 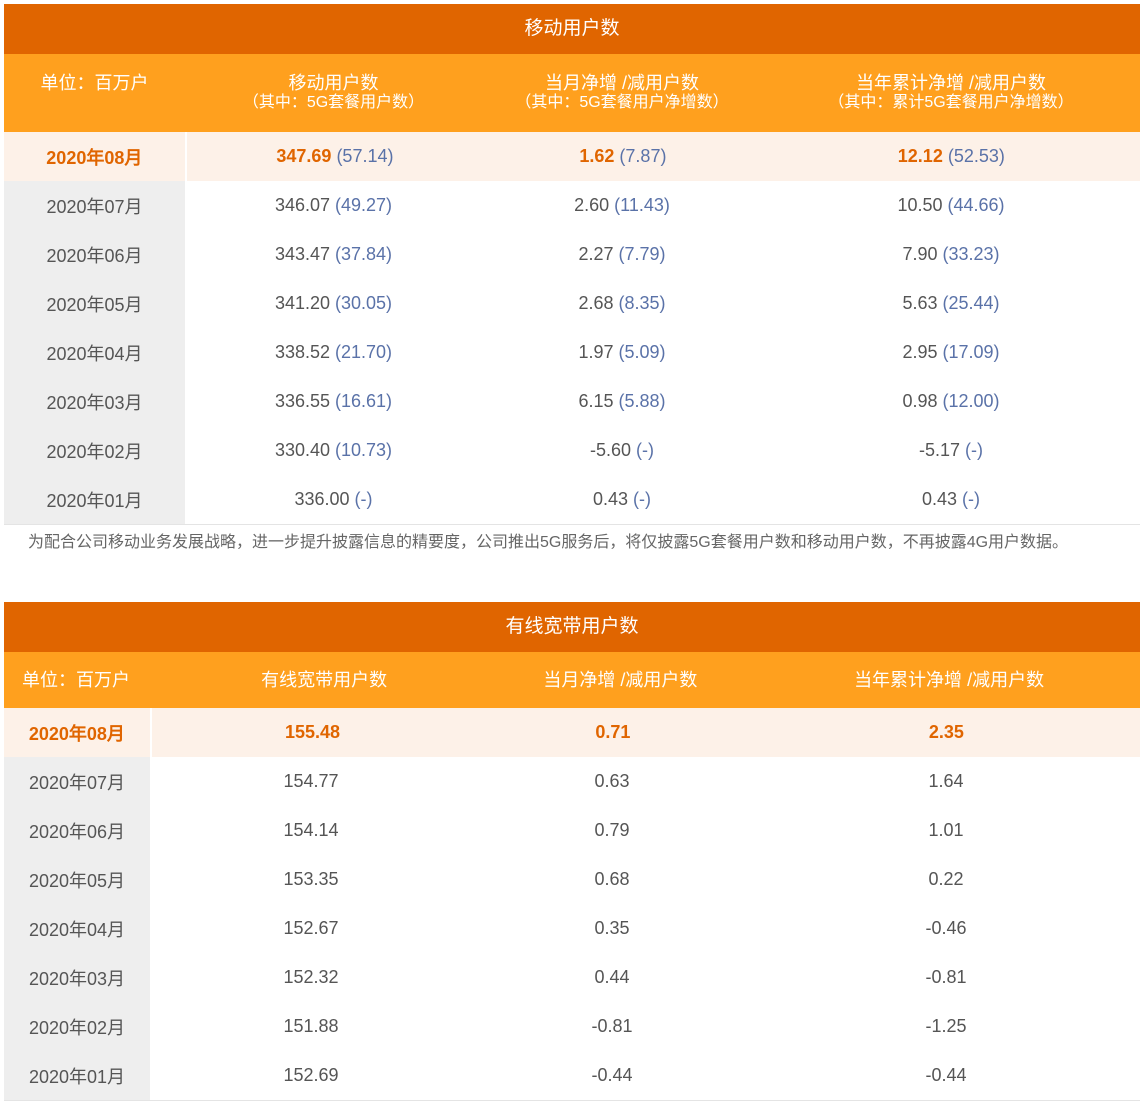 What do you see at coordinates (946, 1026) in the screenshot?
I see `main-value: -1.25` at bounding box center [946, 1026].